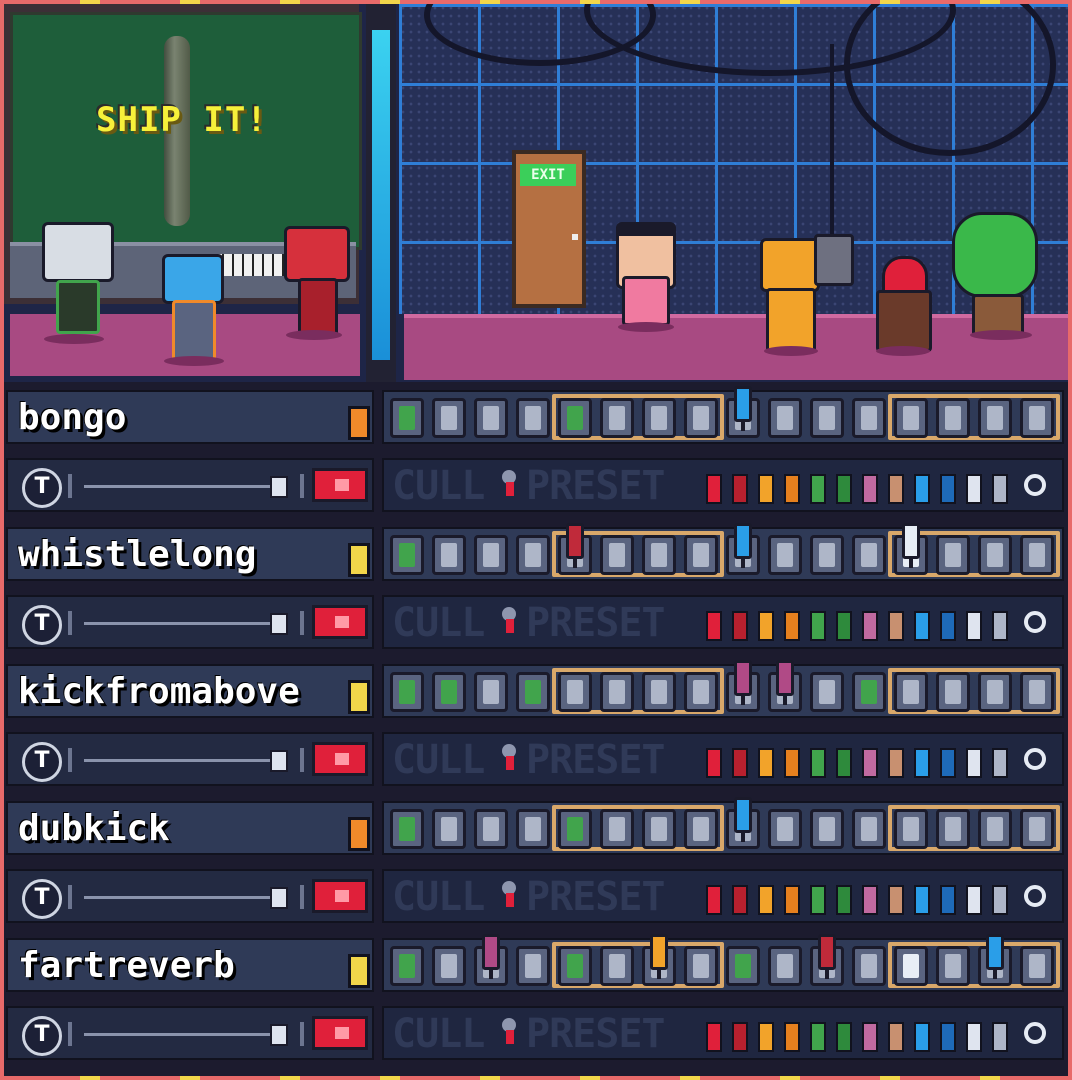  What do you see at coordinates (190, 828) in the screenshot?
I see `track-name-panel: dubkick` at bounding box center [190, 828].